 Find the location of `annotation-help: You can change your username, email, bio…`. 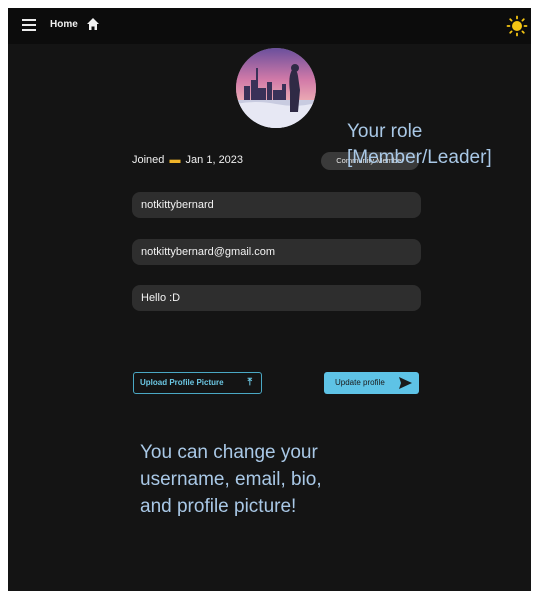

annotation-help: You can change your username, email, bio… is located at coordinates (270, 479).